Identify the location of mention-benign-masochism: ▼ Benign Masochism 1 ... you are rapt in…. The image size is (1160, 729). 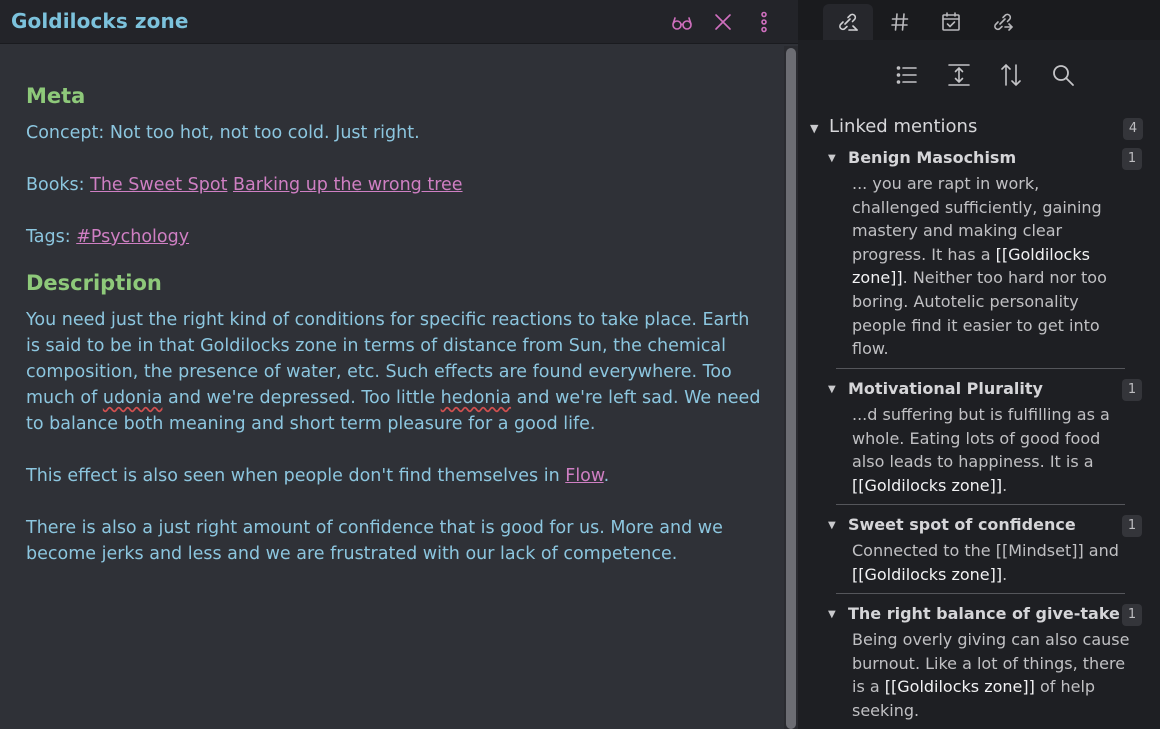
(990, 254).